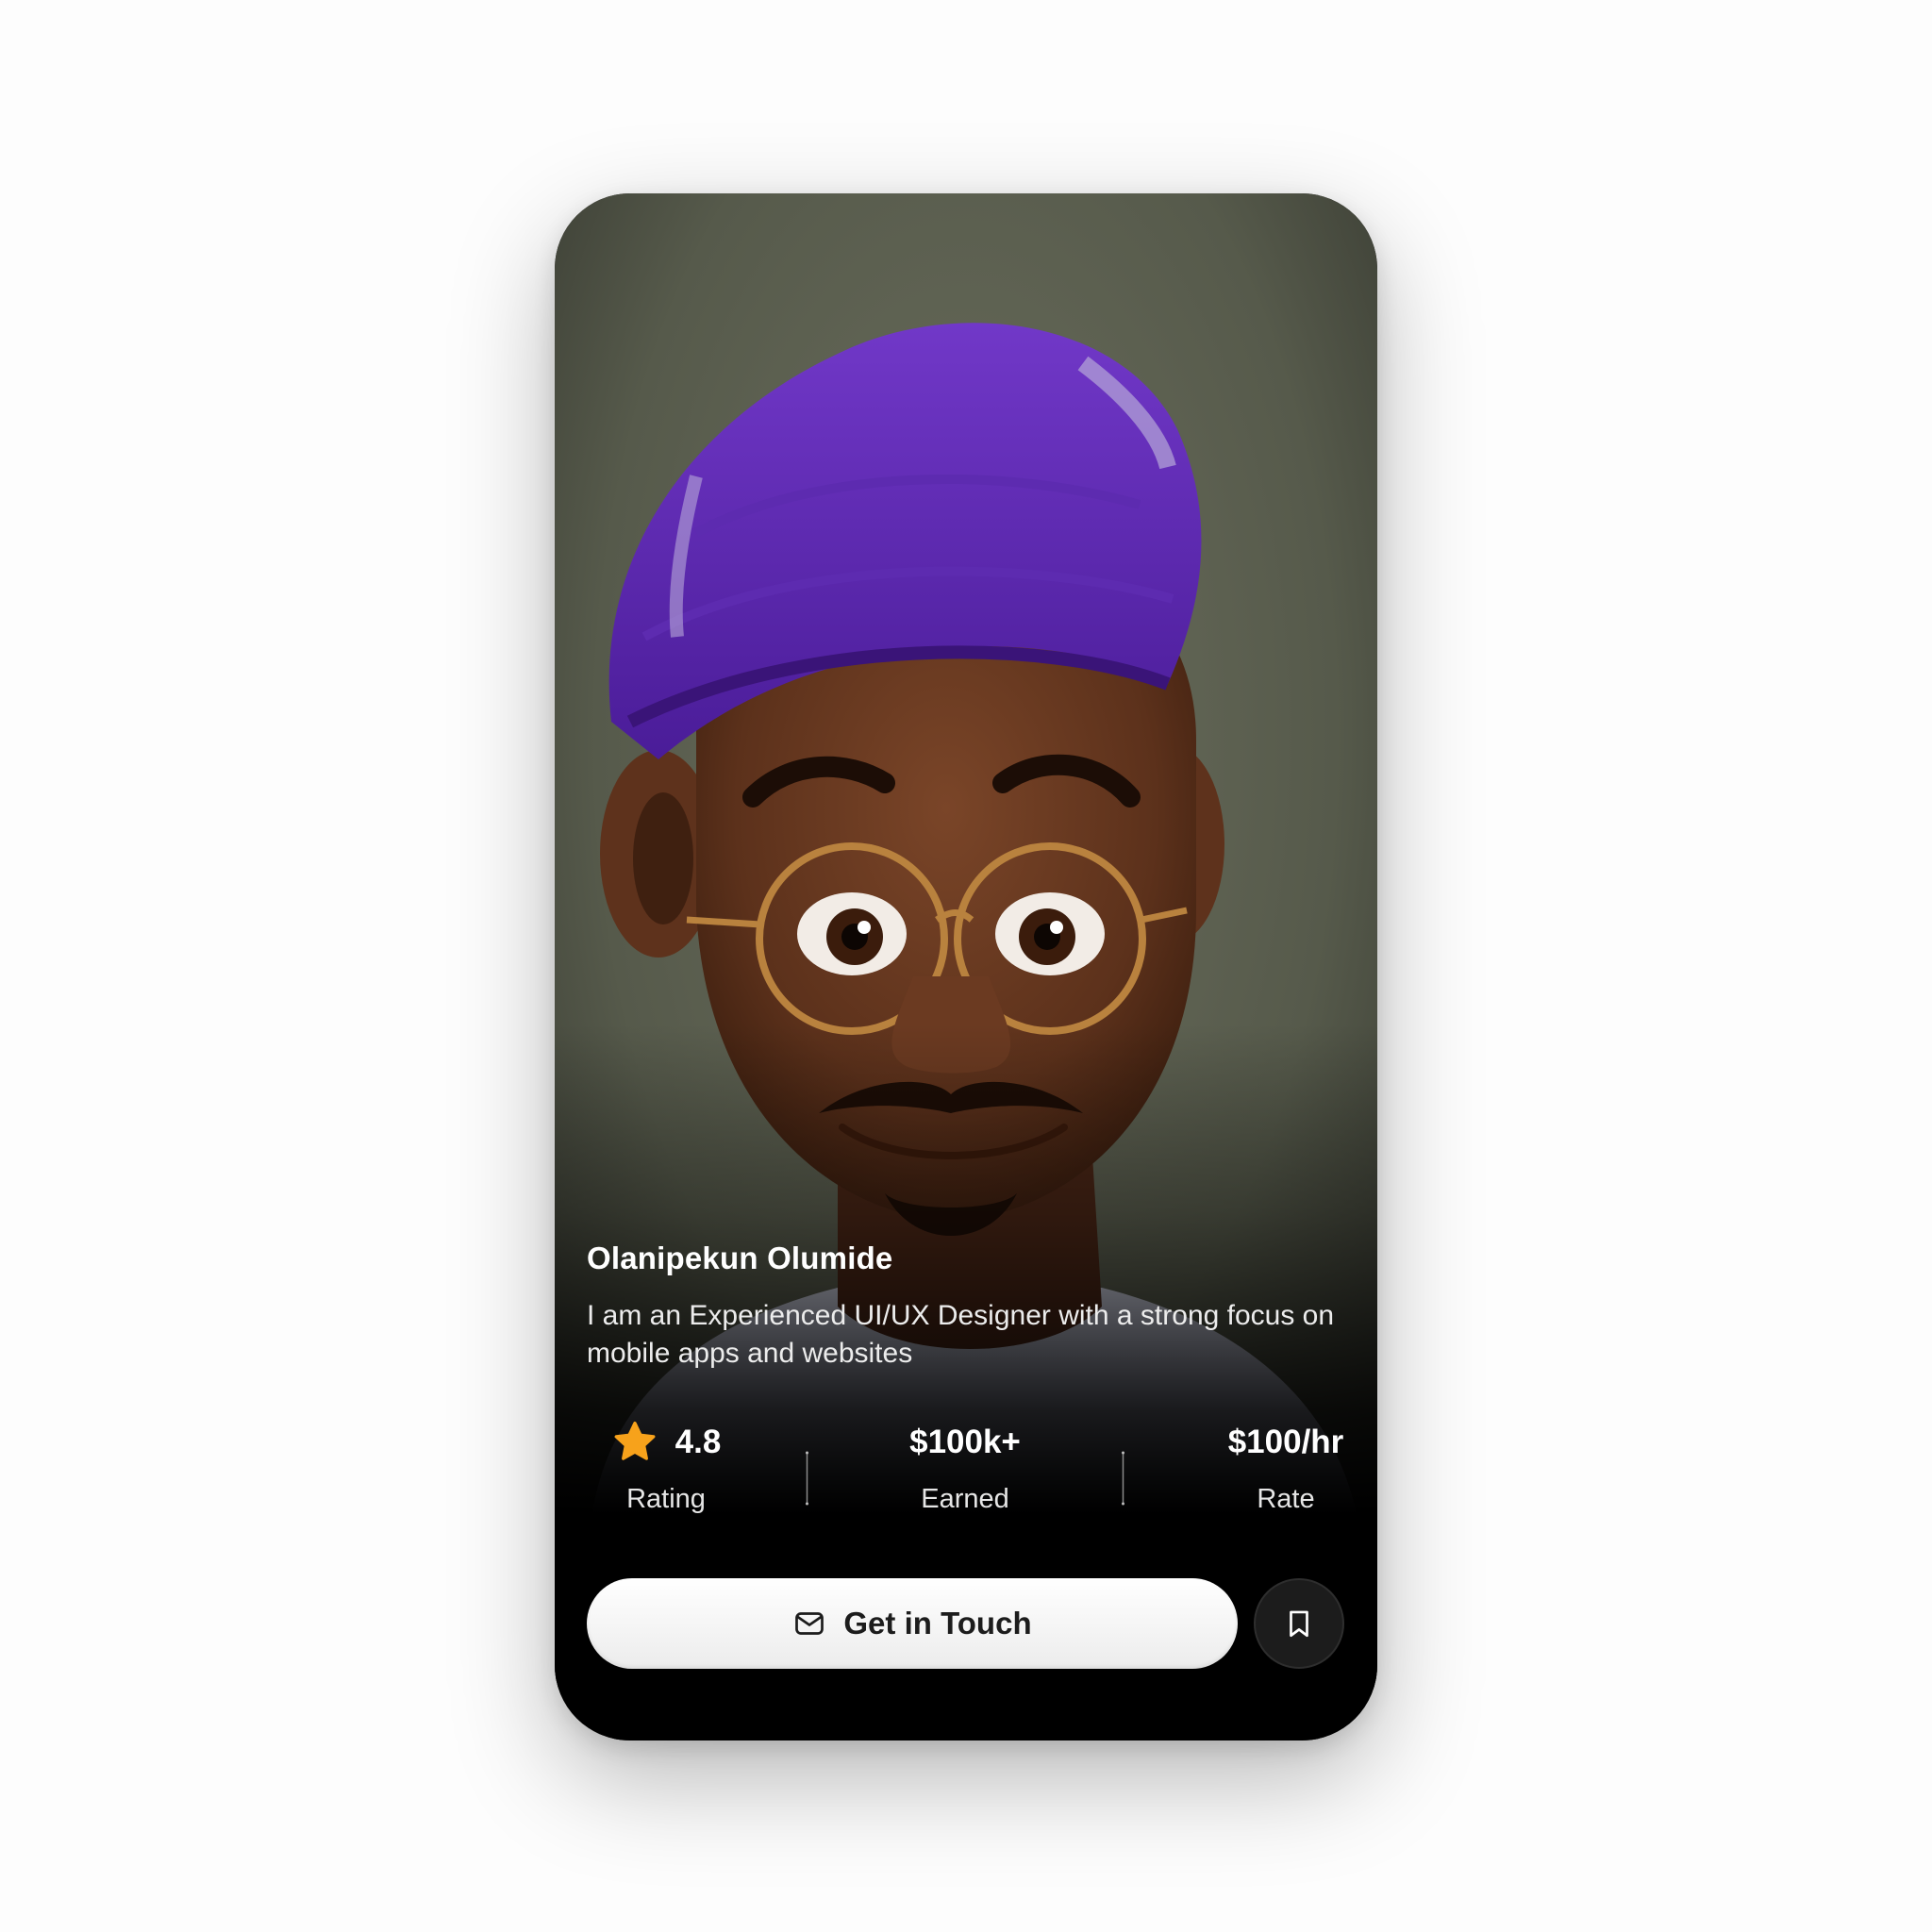 The width and height of the screenshot is (1932, 1932). I want to click on rate-label: Rate, so click(1286, 1499).